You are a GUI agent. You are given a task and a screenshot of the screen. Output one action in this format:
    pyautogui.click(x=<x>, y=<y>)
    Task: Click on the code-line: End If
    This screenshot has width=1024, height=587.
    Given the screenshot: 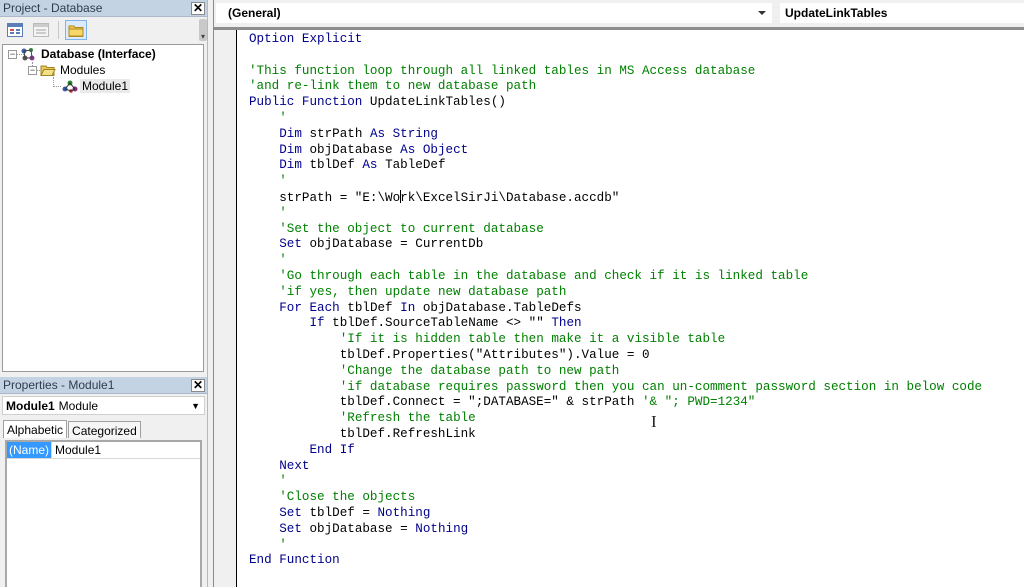 What is the action you would take?
    pyautogui.click(x=636, y=451)
    